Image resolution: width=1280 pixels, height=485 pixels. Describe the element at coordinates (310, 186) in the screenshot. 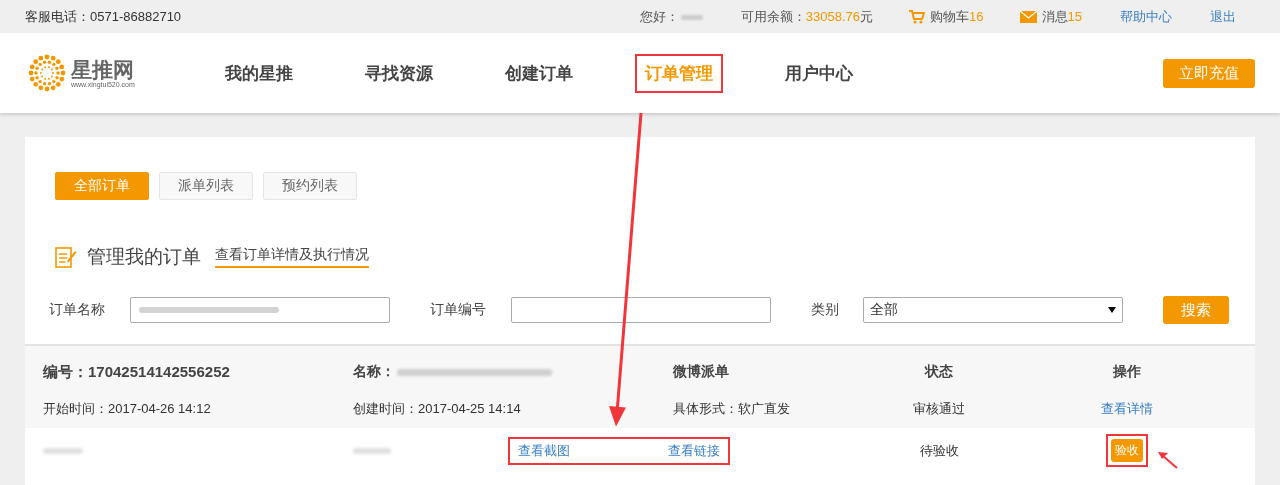

I see `tab: 预约列表` at that location.